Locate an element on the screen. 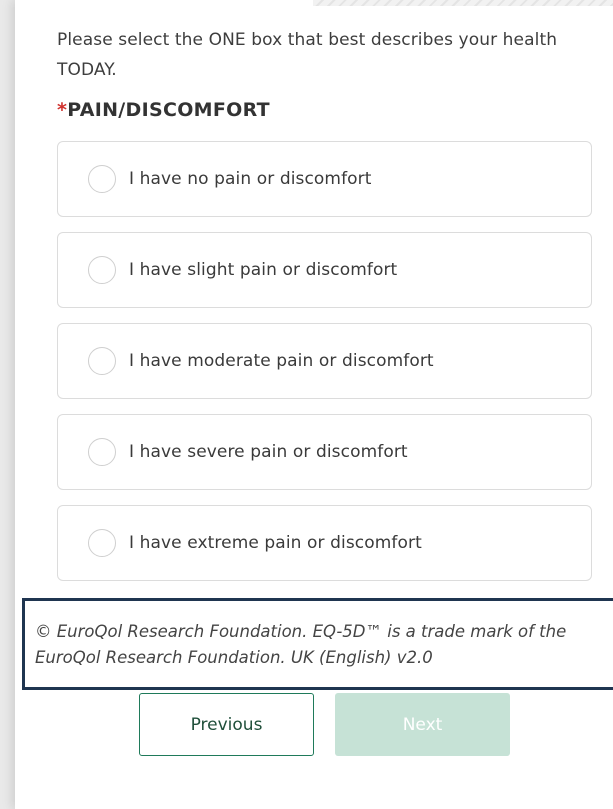 This screenshot has width=613, height=809. option-slight-pain: I have slight pain or discomfort is located at coordinates (324, 270).